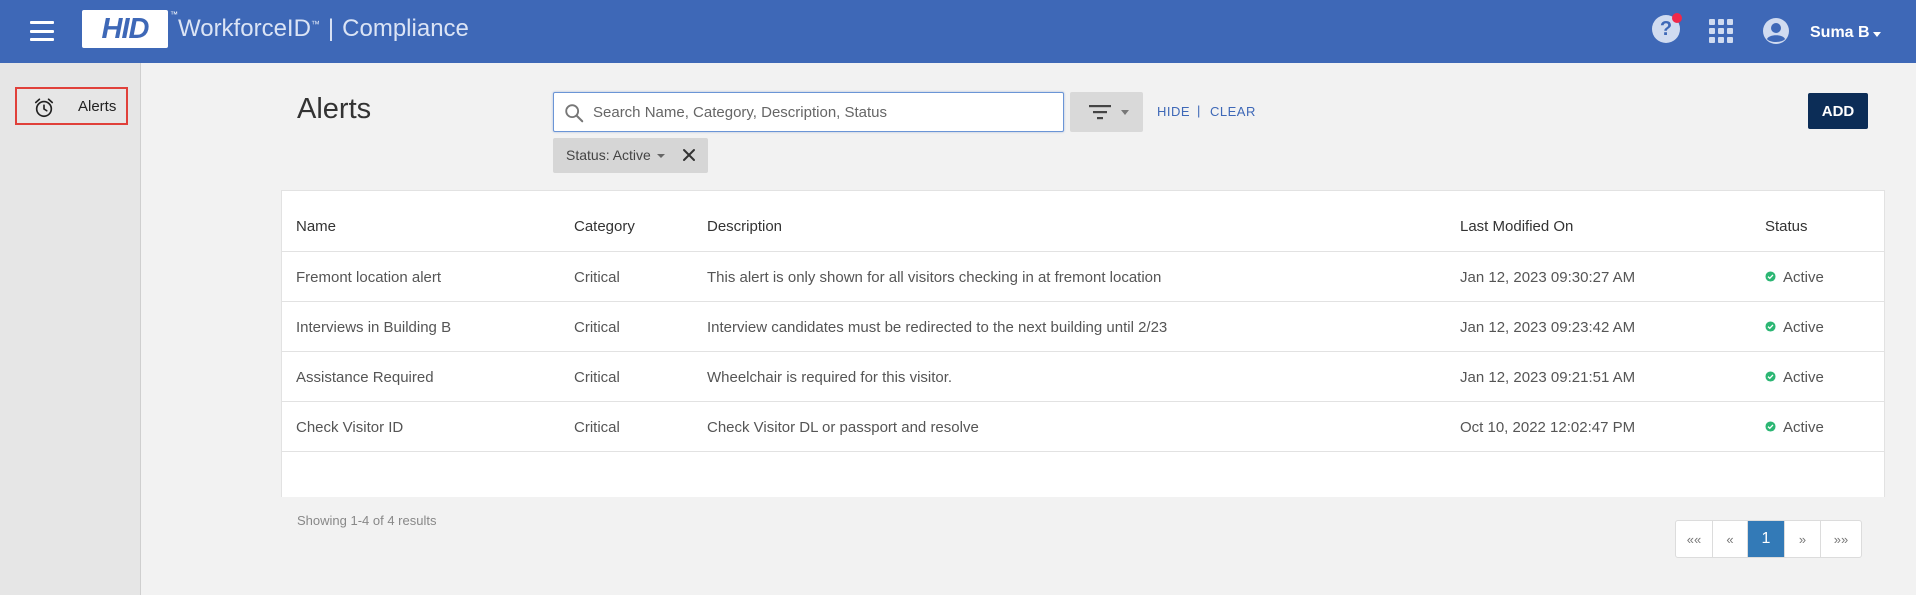 The width and height of the screenshot is (1916, 595). What do you see at coordinates (1548, 277) in the screenshot?
I see `cell-last-modified: Jan 12, 2023 09:30:27 AM` at bounding box center [1548, 277].